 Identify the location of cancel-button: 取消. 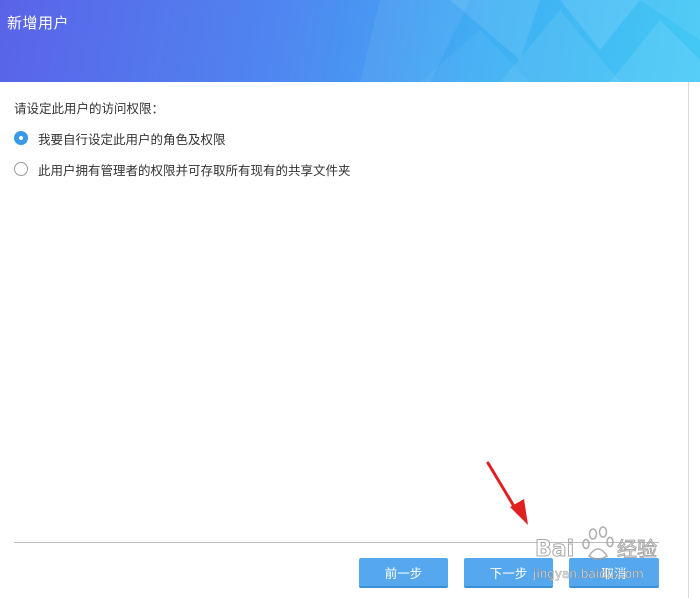
(614, 573).